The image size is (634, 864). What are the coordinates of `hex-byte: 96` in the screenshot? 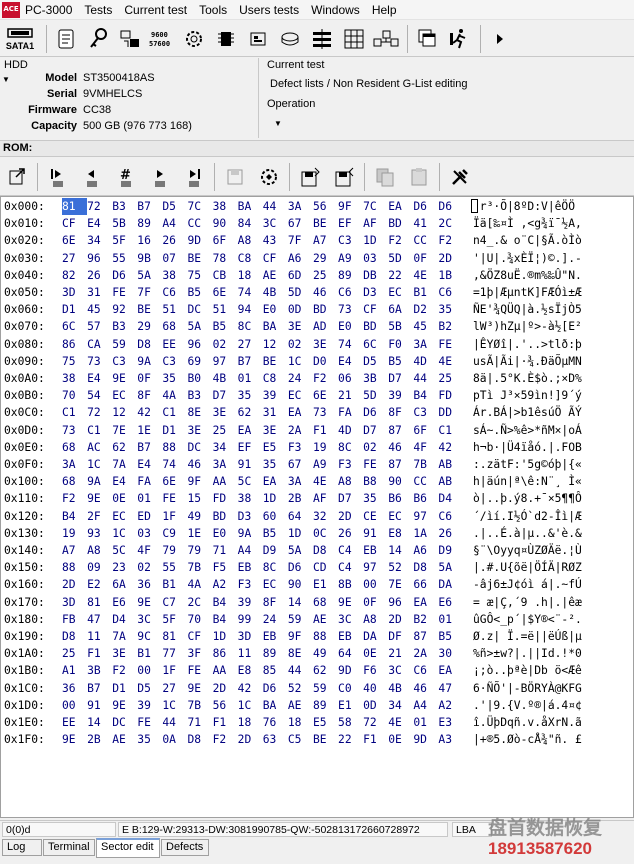 It's located at (99, 258).